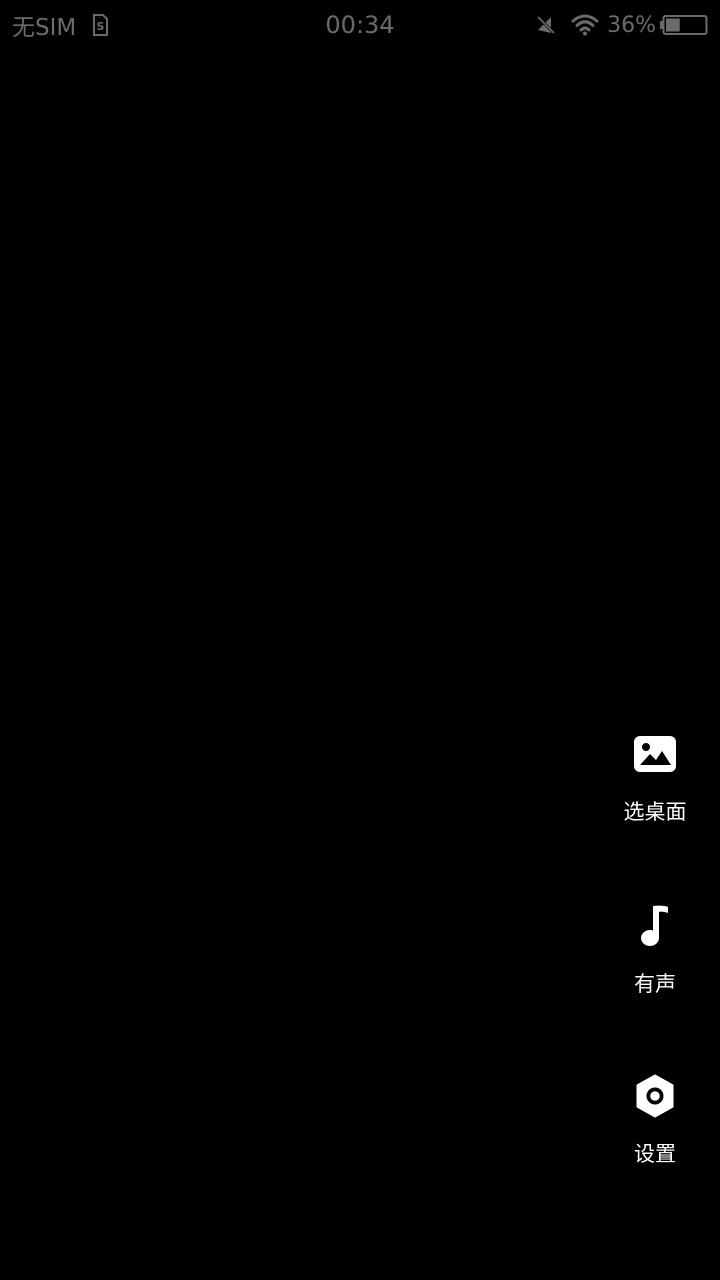  I want to click on choose-desktop-label: 选桌面, so click(655, 812).